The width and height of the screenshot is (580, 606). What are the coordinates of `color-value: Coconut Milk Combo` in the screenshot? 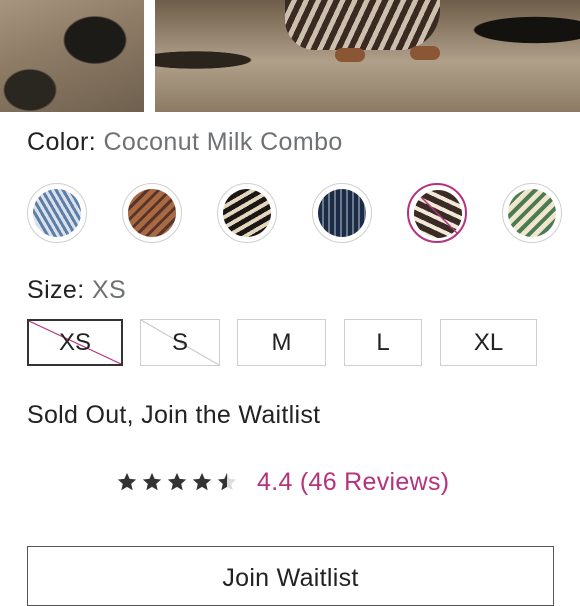 It's located at (223, 142).